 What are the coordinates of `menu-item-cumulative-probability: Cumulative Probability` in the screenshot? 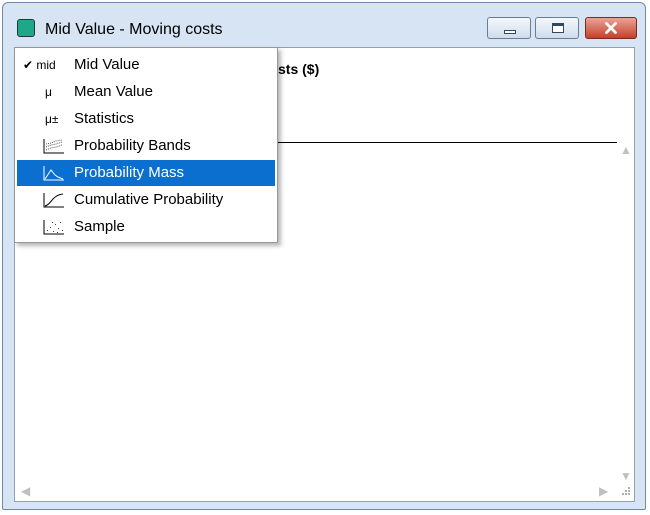 It's located at (146, 200).